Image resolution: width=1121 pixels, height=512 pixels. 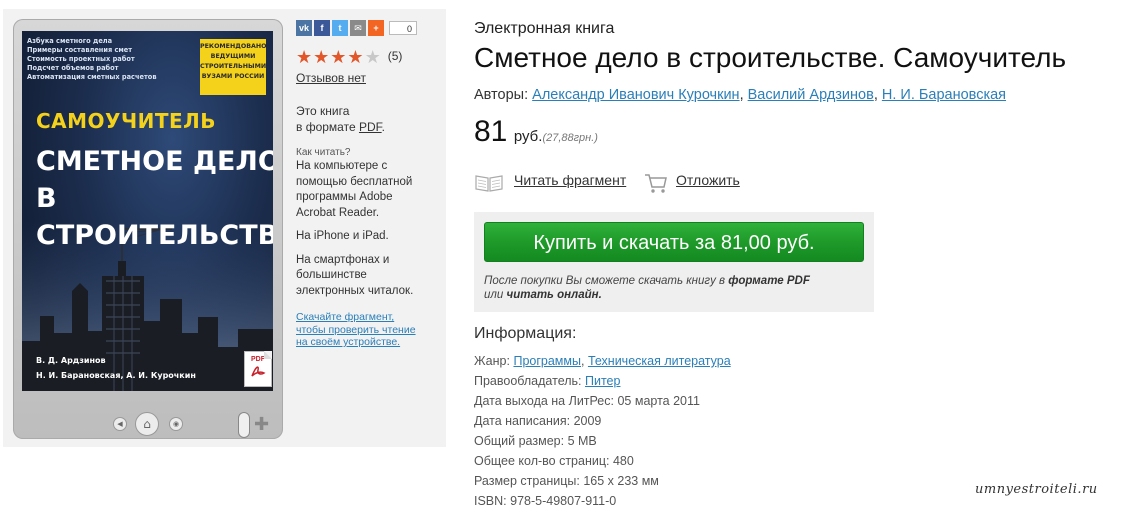 What do you see at coordinates (528, 136) in the screenshot?
I see `price-currency: руб.` at bounding box center [528, 136].